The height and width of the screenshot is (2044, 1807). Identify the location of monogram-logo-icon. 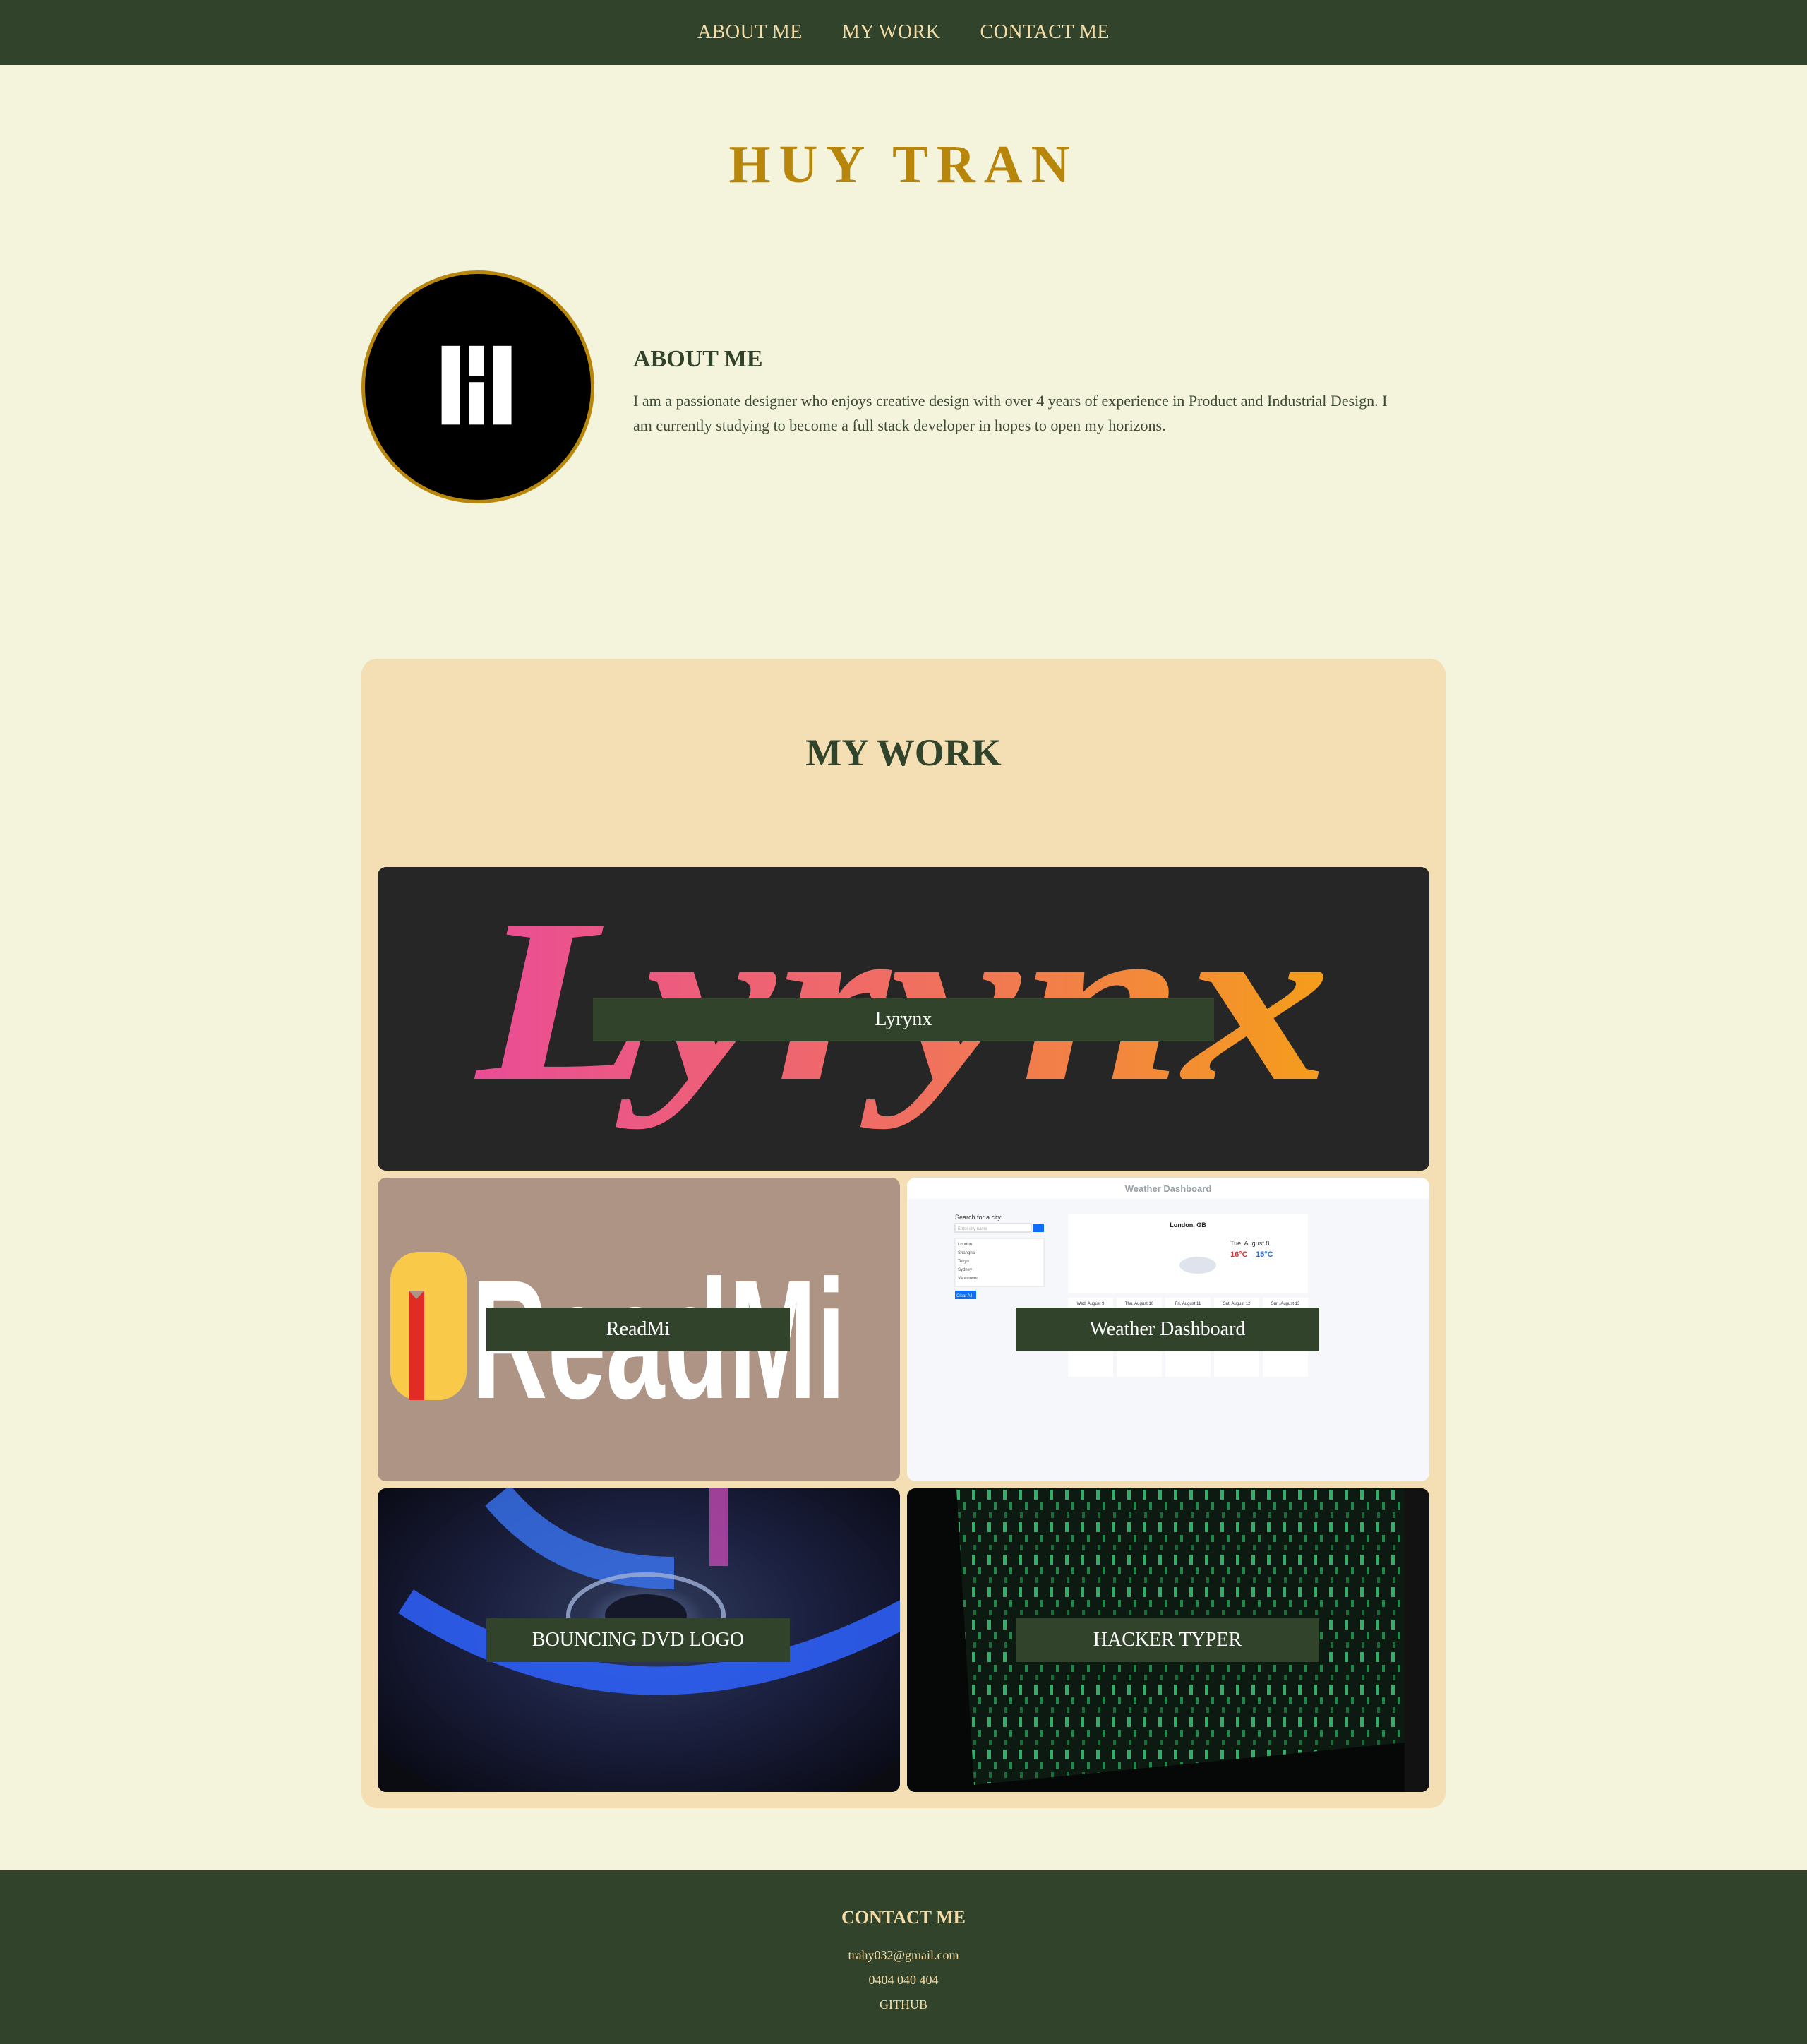
(476, 385).